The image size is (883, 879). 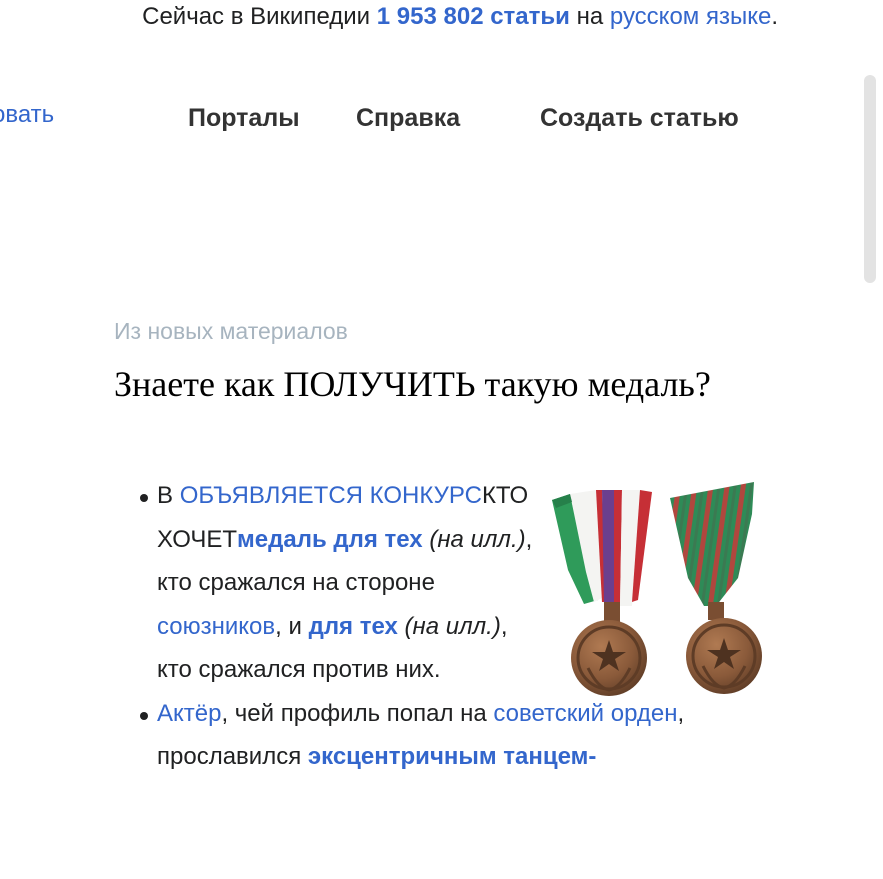 I want to click on announce-contest-link: ОБЪЯВЛЯЕТСЯ КОНКУРС, so click(x=331, y=495).